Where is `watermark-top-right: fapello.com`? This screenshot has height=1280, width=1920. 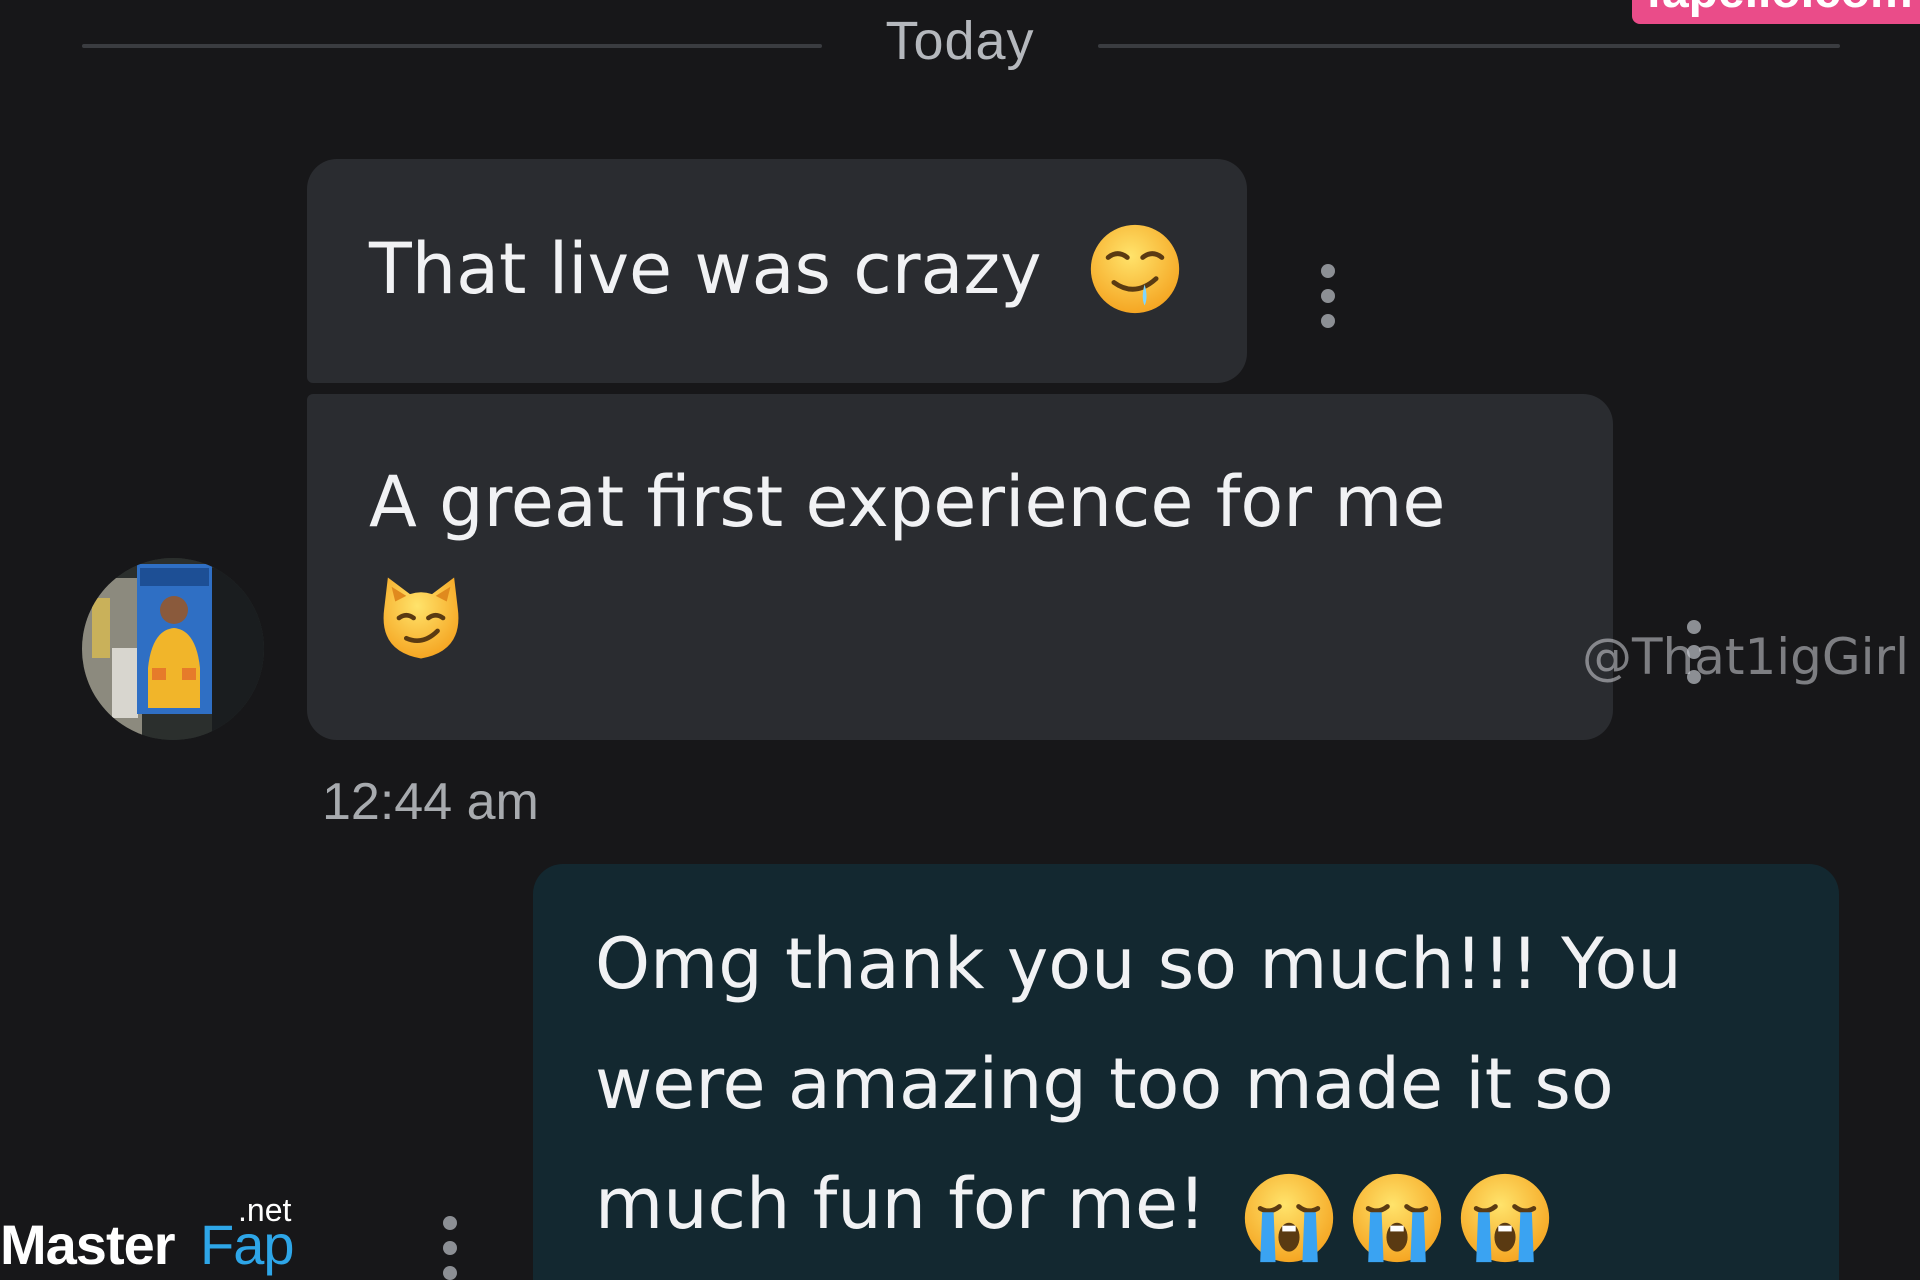 watermark-top-right: fapello.com is located at coordinates (1776, 12).